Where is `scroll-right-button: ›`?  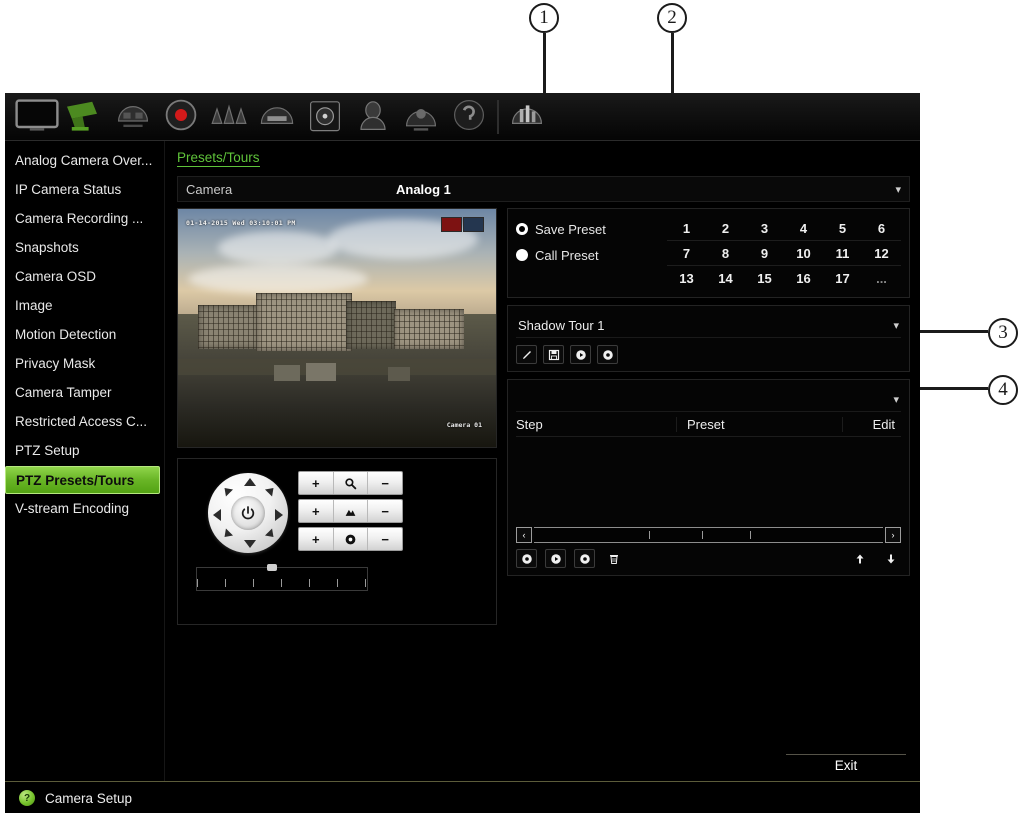
scroll-right-button: › is located at coordinates (893, 535).